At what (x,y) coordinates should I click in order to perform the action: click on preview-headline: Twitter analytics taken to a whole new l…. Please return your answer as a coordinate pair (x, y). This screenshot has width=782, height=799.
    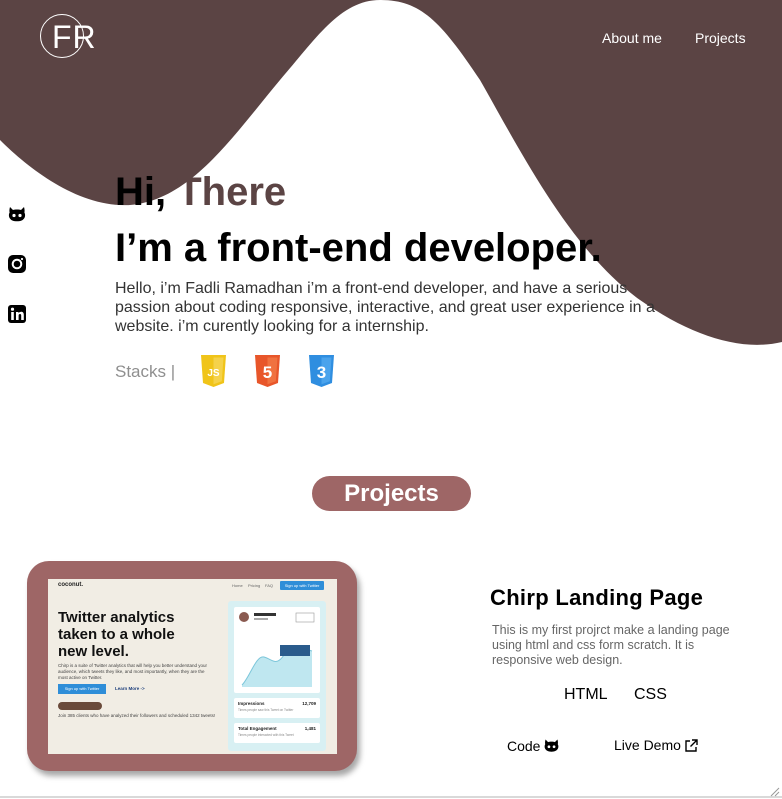
    Looking at the image, I should click on (116, 634).